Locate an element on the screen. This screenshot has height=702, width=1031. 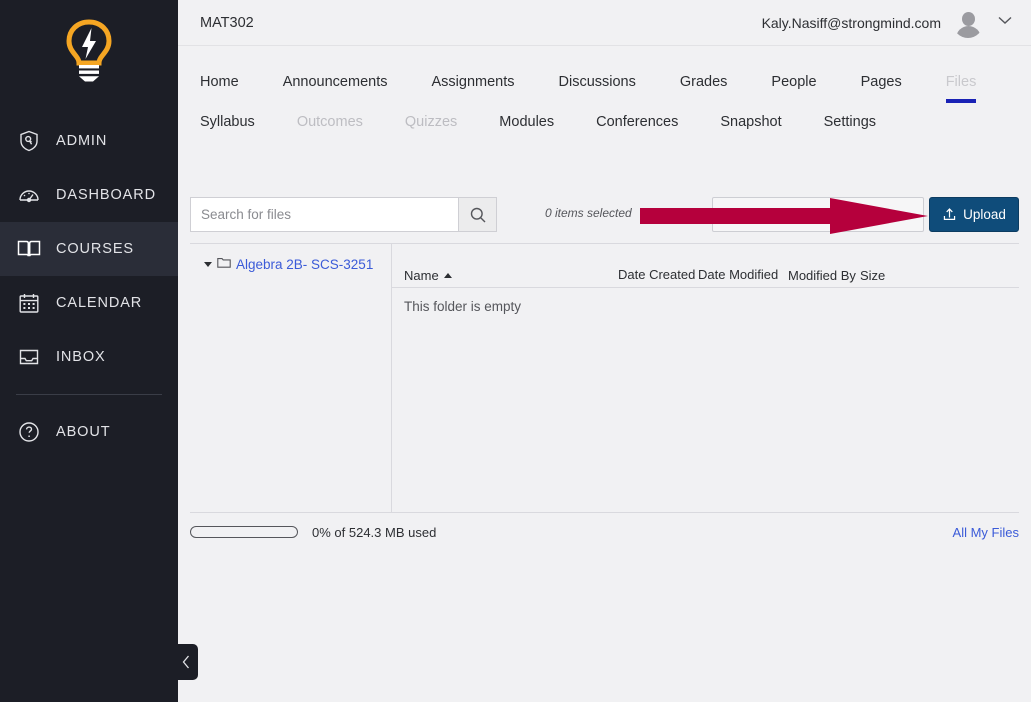
header-user-area: Kaly.Nasiff@strongmind.com is located at coordinates (888, 23).